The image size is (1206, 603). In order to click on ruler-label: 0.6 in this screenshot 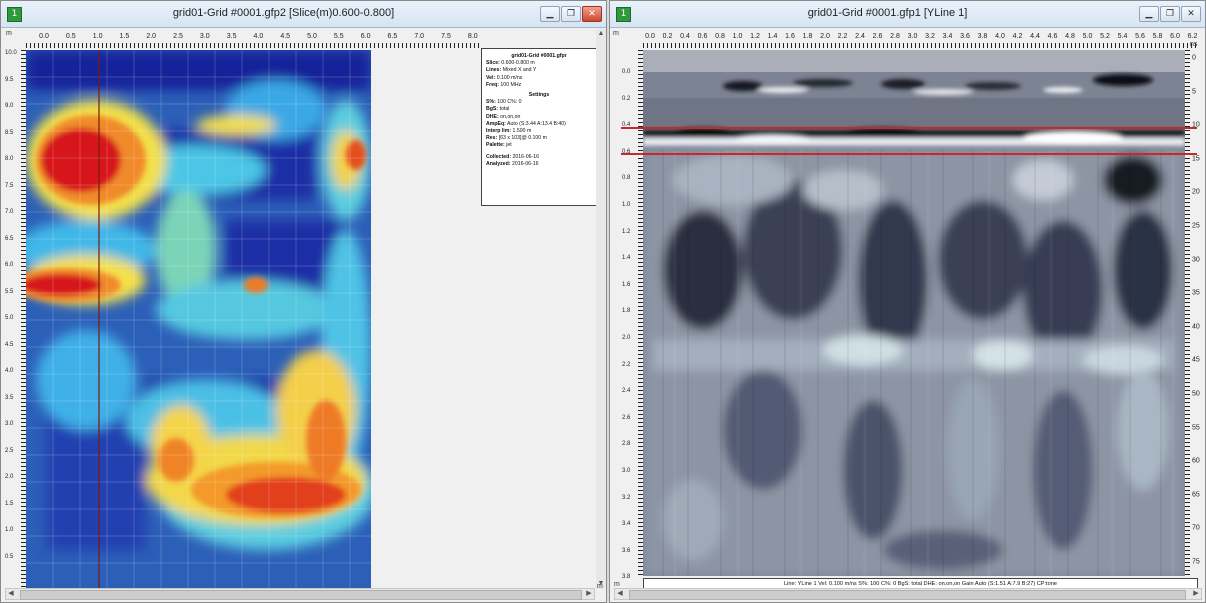, I will do `click(702, 36)`.